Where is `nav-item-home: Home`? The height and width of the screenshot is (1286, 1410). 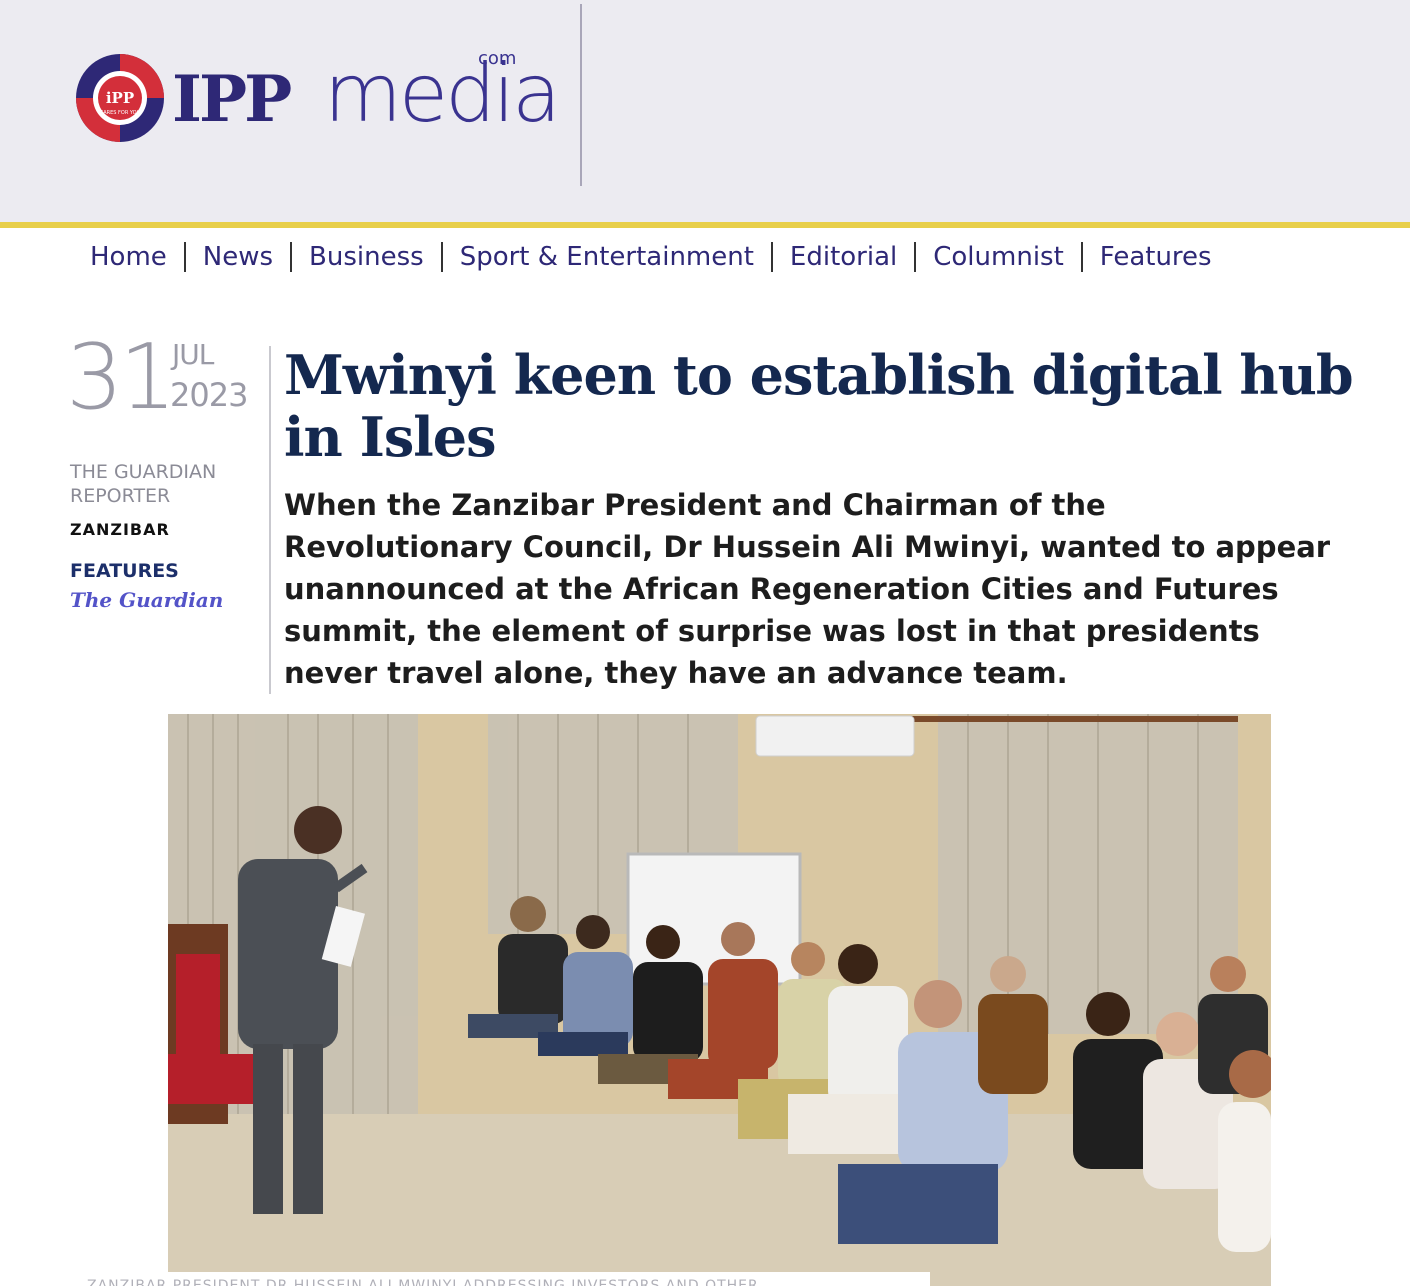
nav-item-home: Home is located at coordinates (128, 257).